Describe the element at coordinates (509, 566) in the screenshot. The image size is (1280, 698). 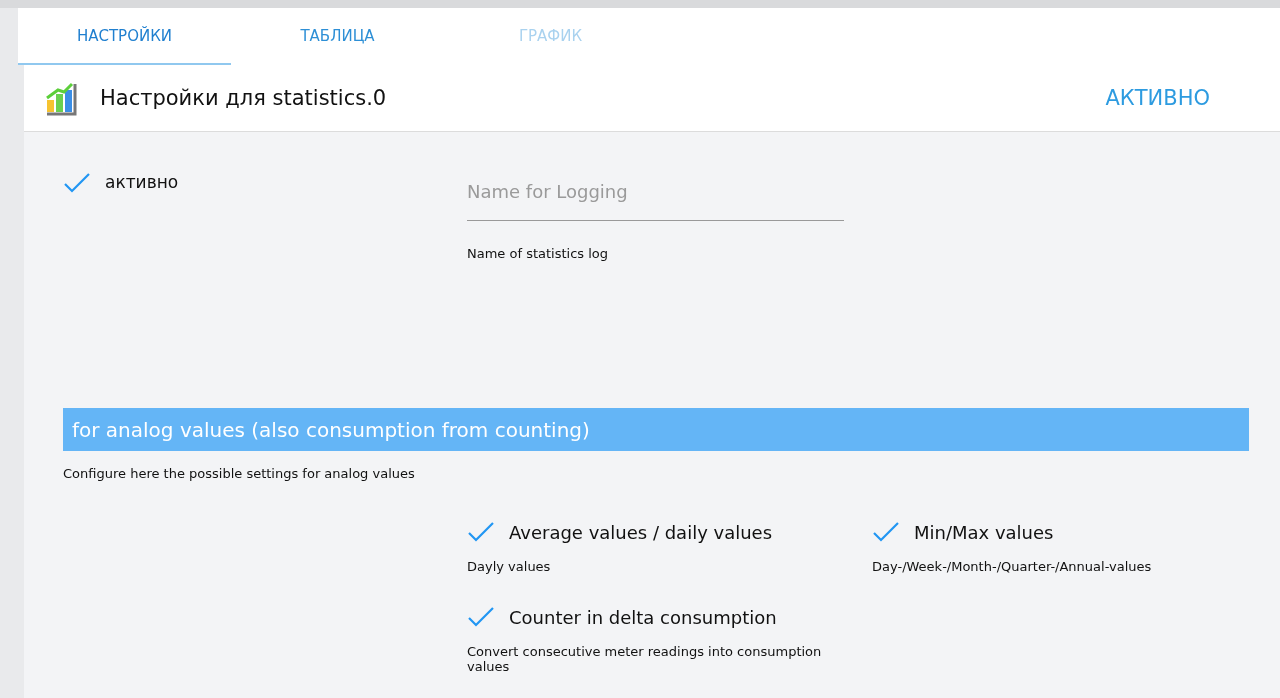
I see `option-help-text: Dayly values` at that location.